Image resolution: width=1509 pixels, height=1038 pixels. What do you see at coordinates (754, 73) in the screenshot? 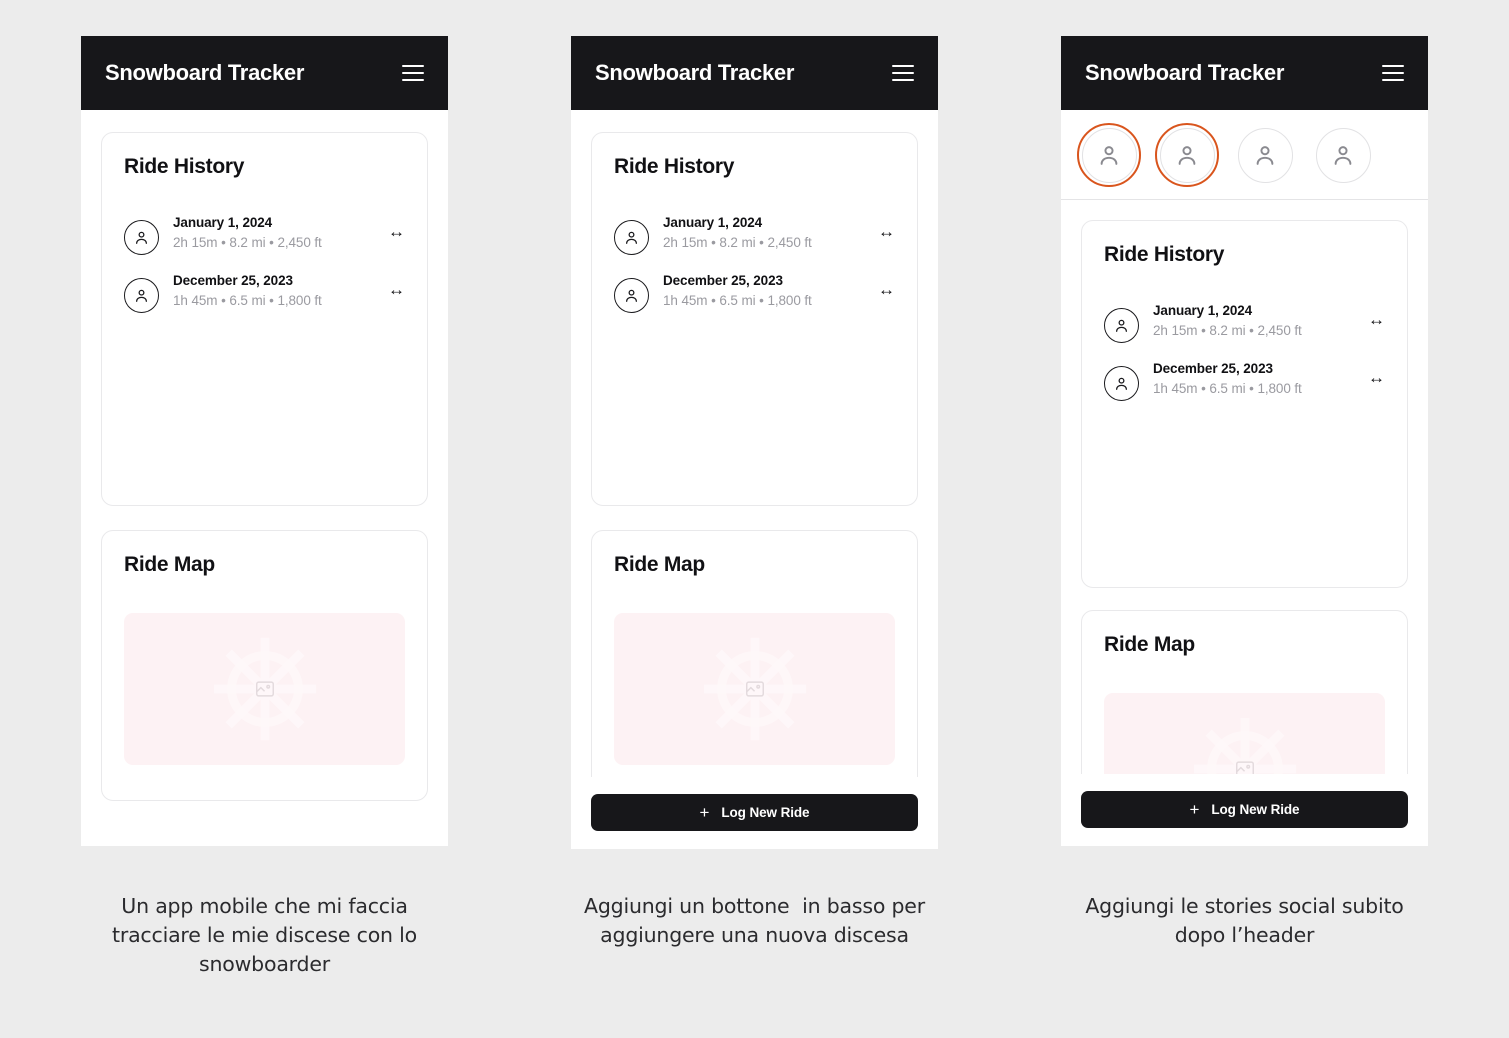
I see `app-header-2: Snowboard Tracker` at bounding box center [754, 73].